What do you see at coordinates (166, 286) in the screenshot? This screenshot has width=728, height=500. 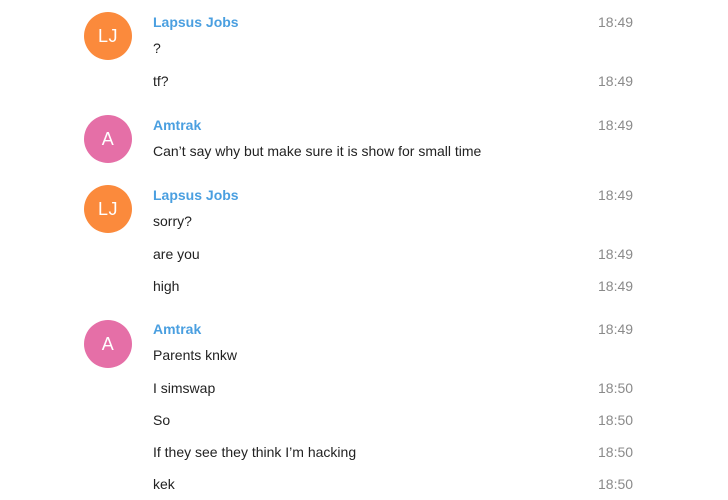 I see `message-text: high` at bounding box center [166, 286].